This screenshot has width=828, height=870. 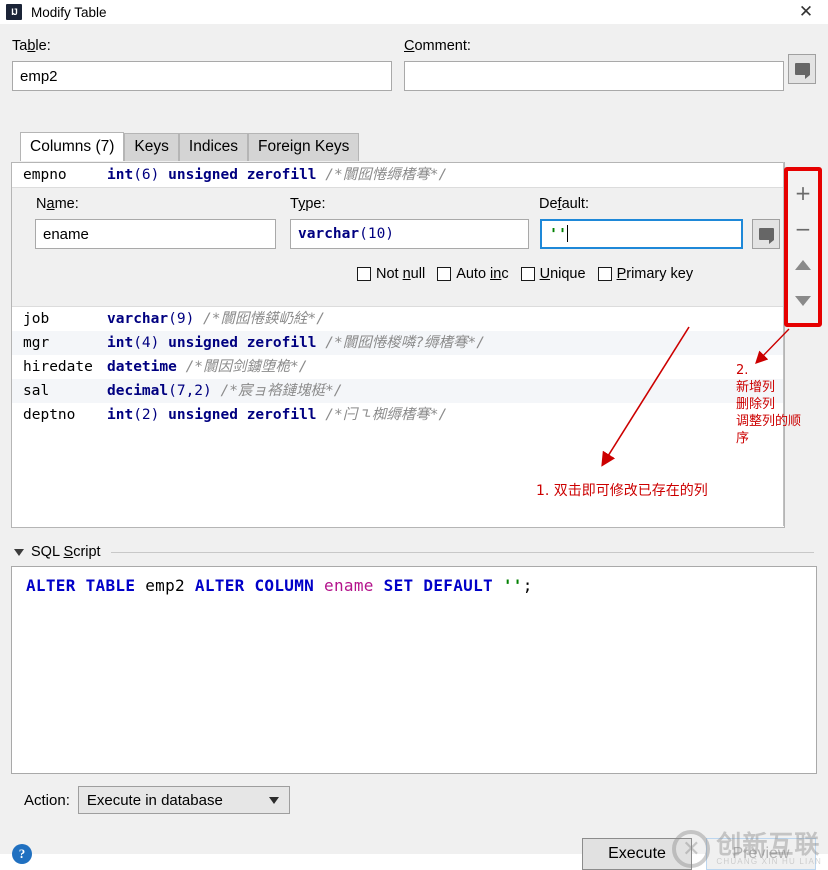 I want to click on column-name: empno, so click(x=45, y=175).